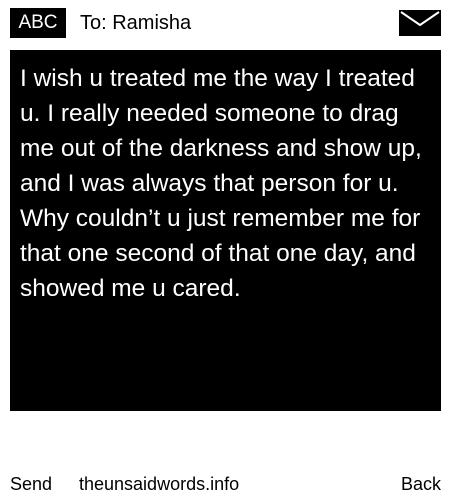  What do you see at coordinates (159, 484) in the screenshot?
I see `website-label: theunsaidwords.info` at bounding box center [159, 484].